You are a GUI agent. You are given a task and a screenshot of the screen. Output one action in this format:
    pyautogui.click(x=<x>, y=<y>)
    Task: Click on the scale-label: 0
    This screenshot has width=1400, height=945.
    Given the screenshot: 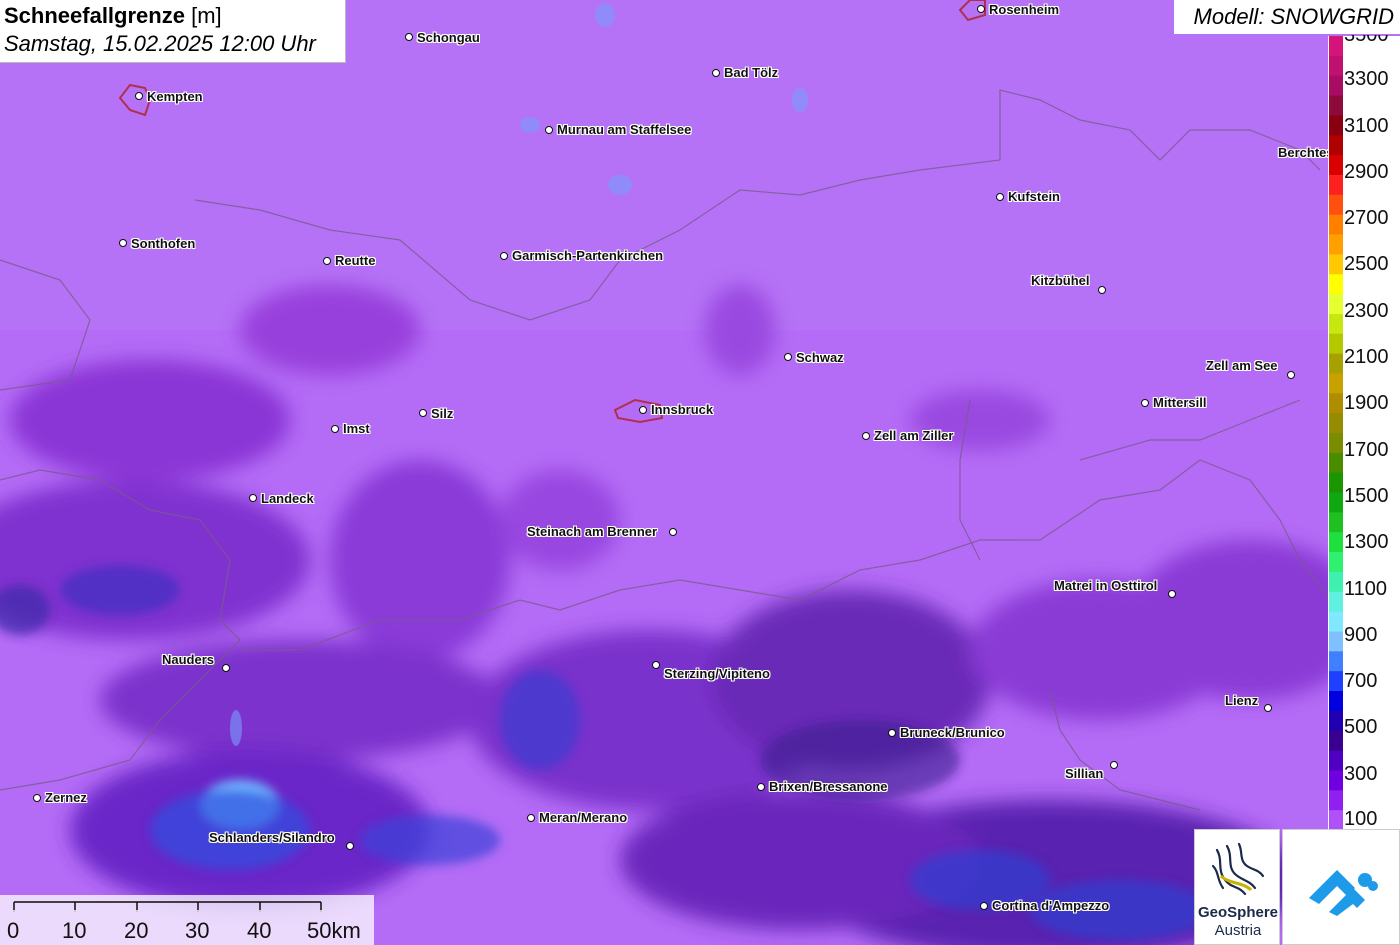 What is the action you would take?
    pyautogui.click(x=13, y=930)
    